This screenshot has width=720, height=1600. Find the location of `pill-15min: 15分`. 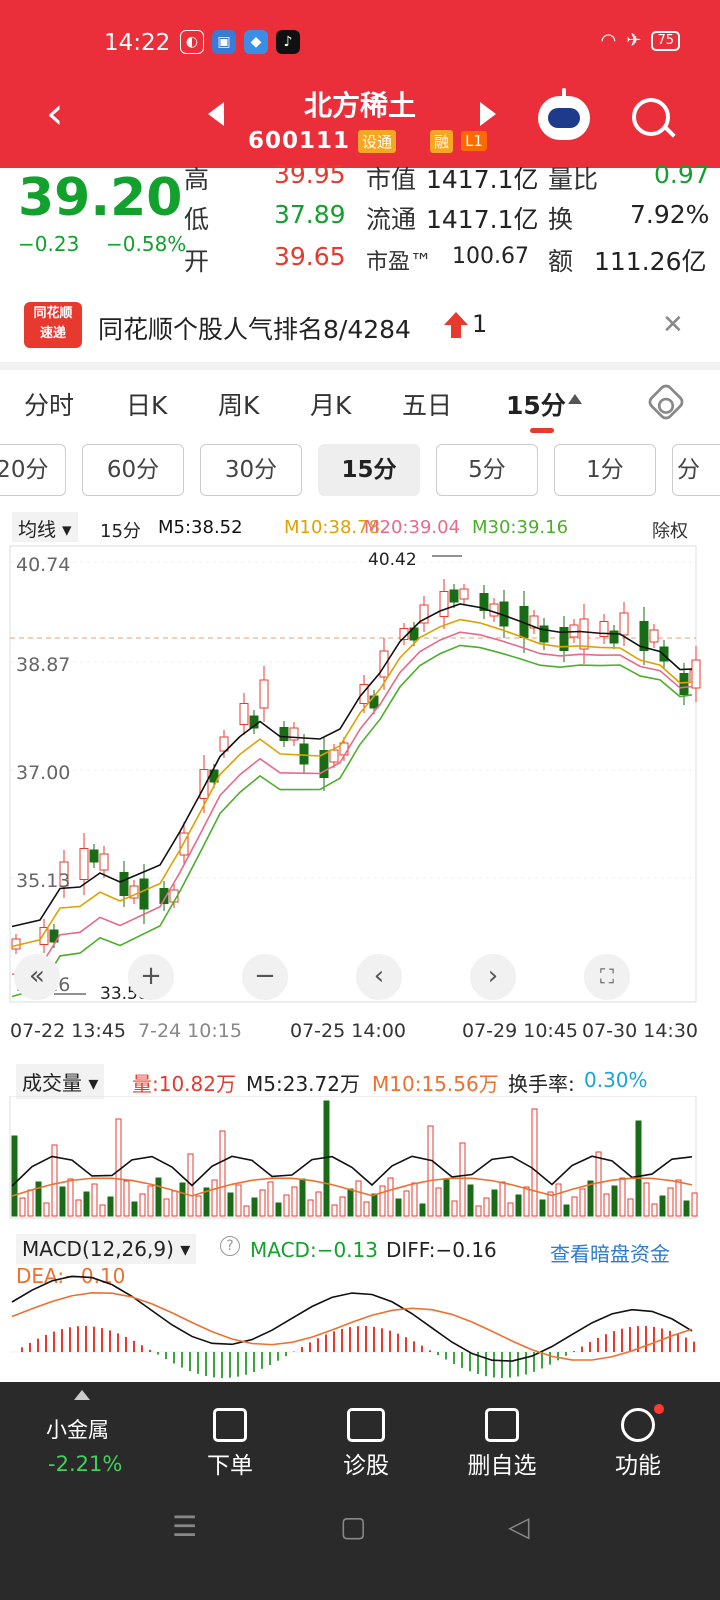

pill-15min: 15分 is located at coordinates (369, 470).